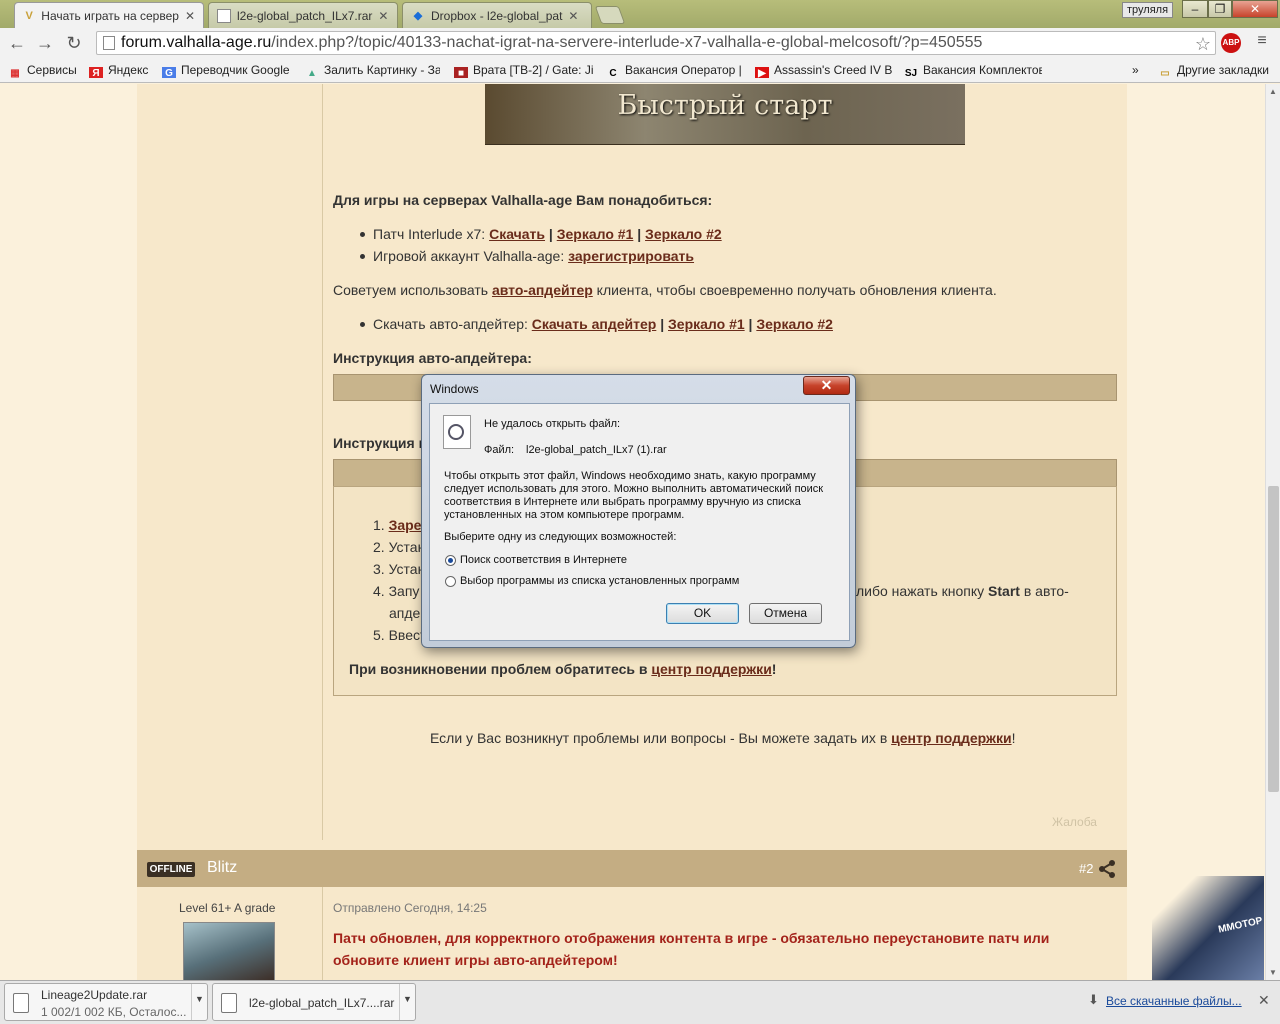 The width and height of the screenshot is (1280, 1024). Describe the element at coordinates (314, 1002) in the screenshot. I see `download-item: l2e-global_patch_ILx7....rar ▼` at that location.